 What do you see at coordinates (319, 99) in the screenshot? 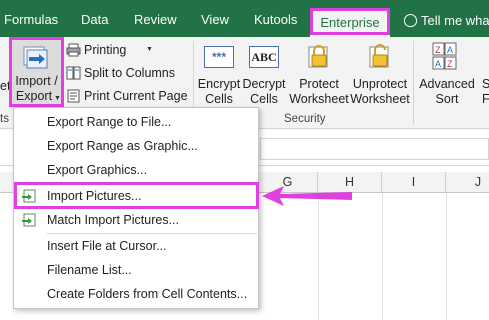
I see `protect-worksheet-line2: Worksheet` at bounding box center [319, 99].